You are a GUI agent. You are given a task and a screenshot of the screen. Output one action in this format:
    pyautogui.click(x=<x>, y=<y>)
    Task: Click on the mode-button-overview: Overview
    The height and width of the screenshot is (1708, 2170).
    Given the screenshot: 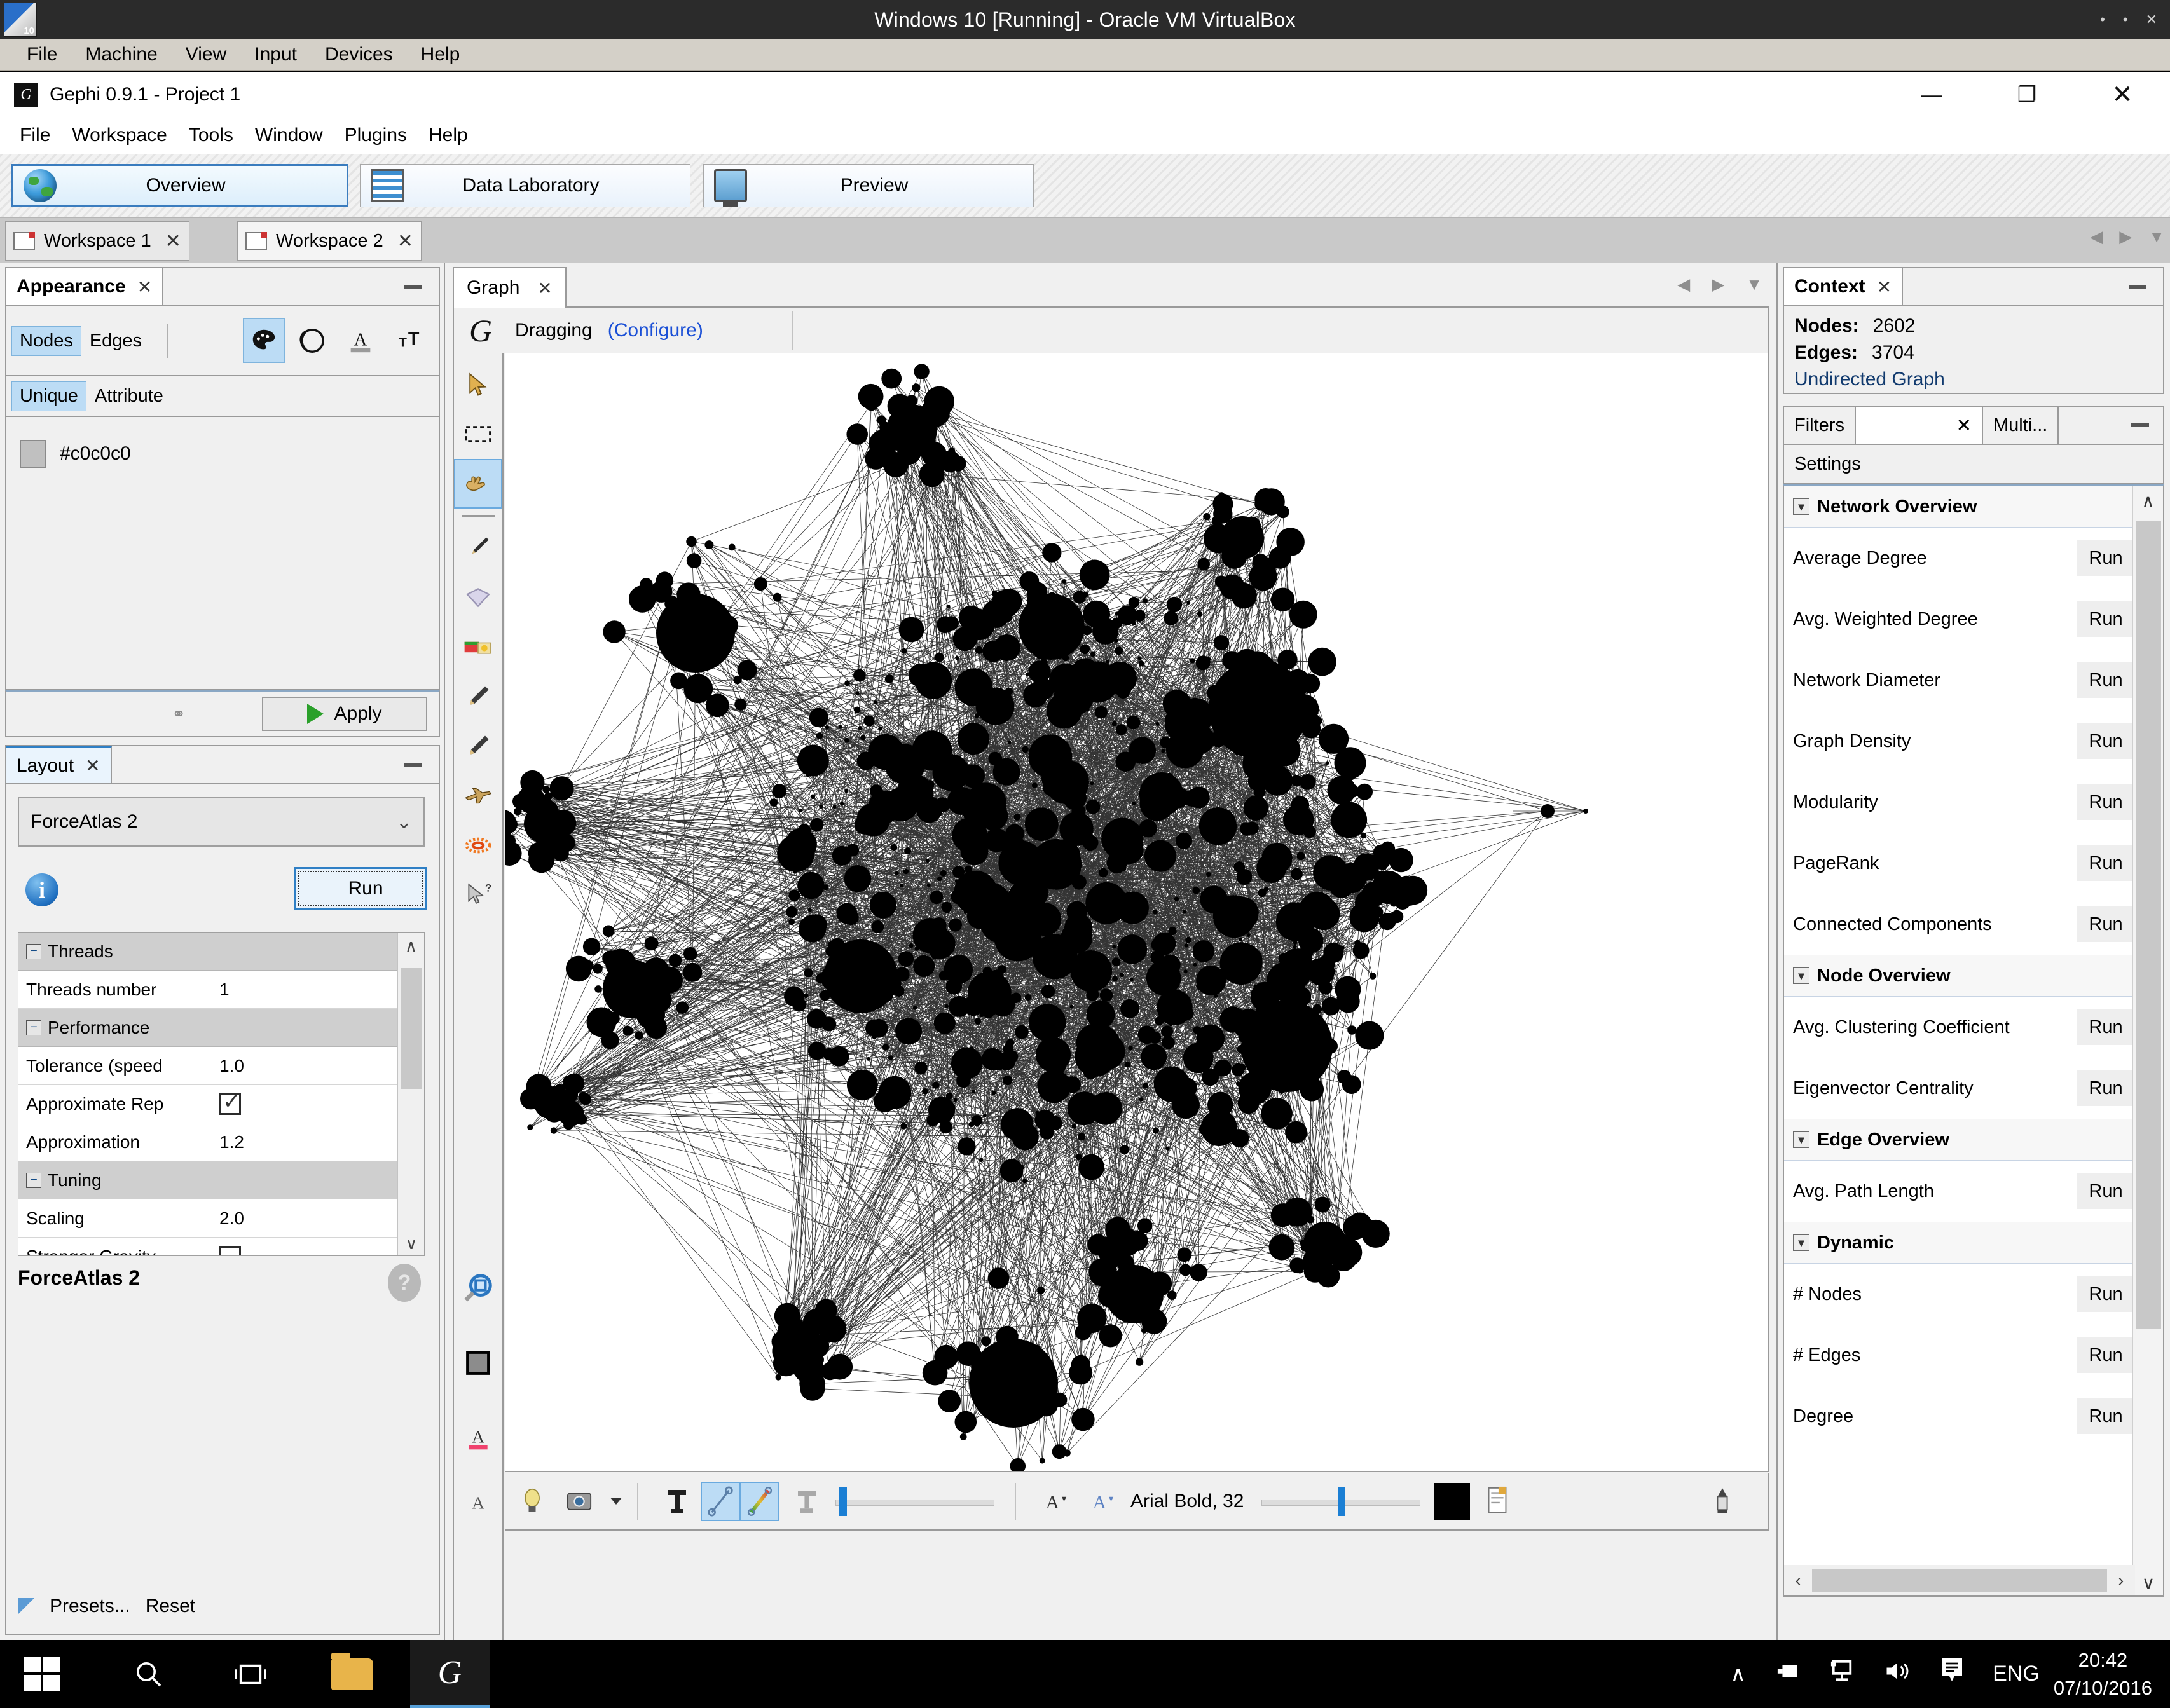 What is the action you would take?
    pyautogui.click(x=180, y=185)
    